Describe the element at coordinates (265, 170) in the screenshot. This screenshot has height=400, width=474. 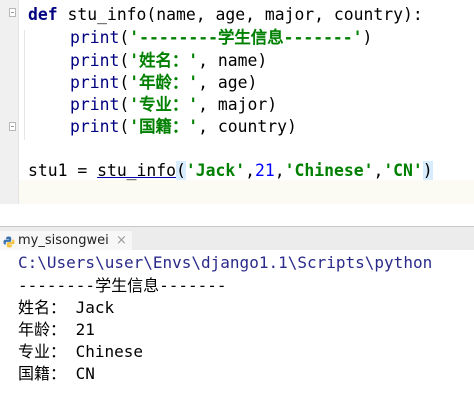
I see `arg-age: 21` at that location.